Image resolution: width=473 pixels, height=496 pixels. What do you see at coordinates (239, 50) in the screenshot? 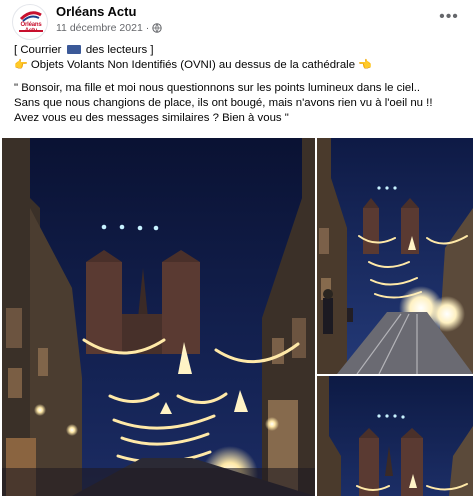
I see `post-text-line-1: [ Courrier des lecteurs ]` at bounding box center [239, 50].